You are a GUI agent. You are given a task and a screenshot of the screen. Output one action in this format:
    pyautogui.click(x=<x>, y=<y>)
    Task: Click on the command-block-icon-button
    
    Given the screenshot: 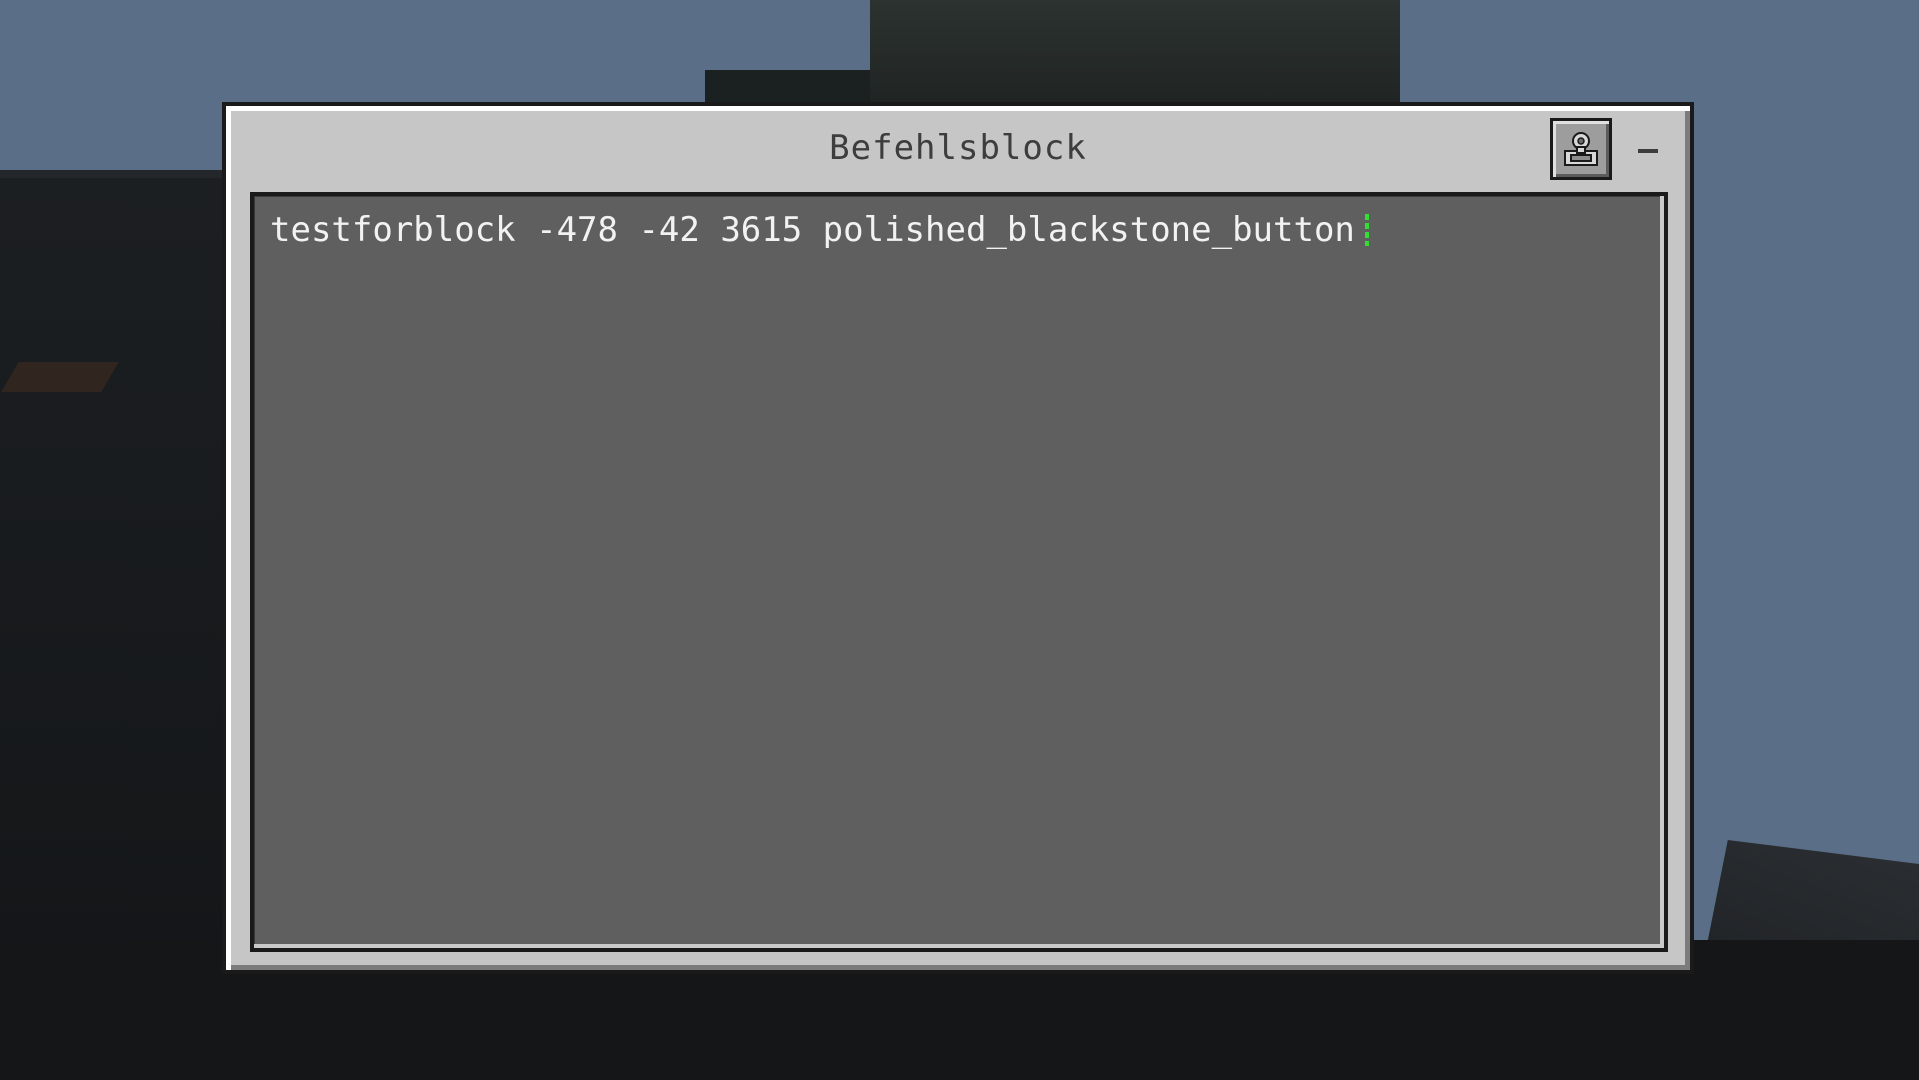 What is the action you would take?
    pyautogui.click(x=1581, y=149)
    